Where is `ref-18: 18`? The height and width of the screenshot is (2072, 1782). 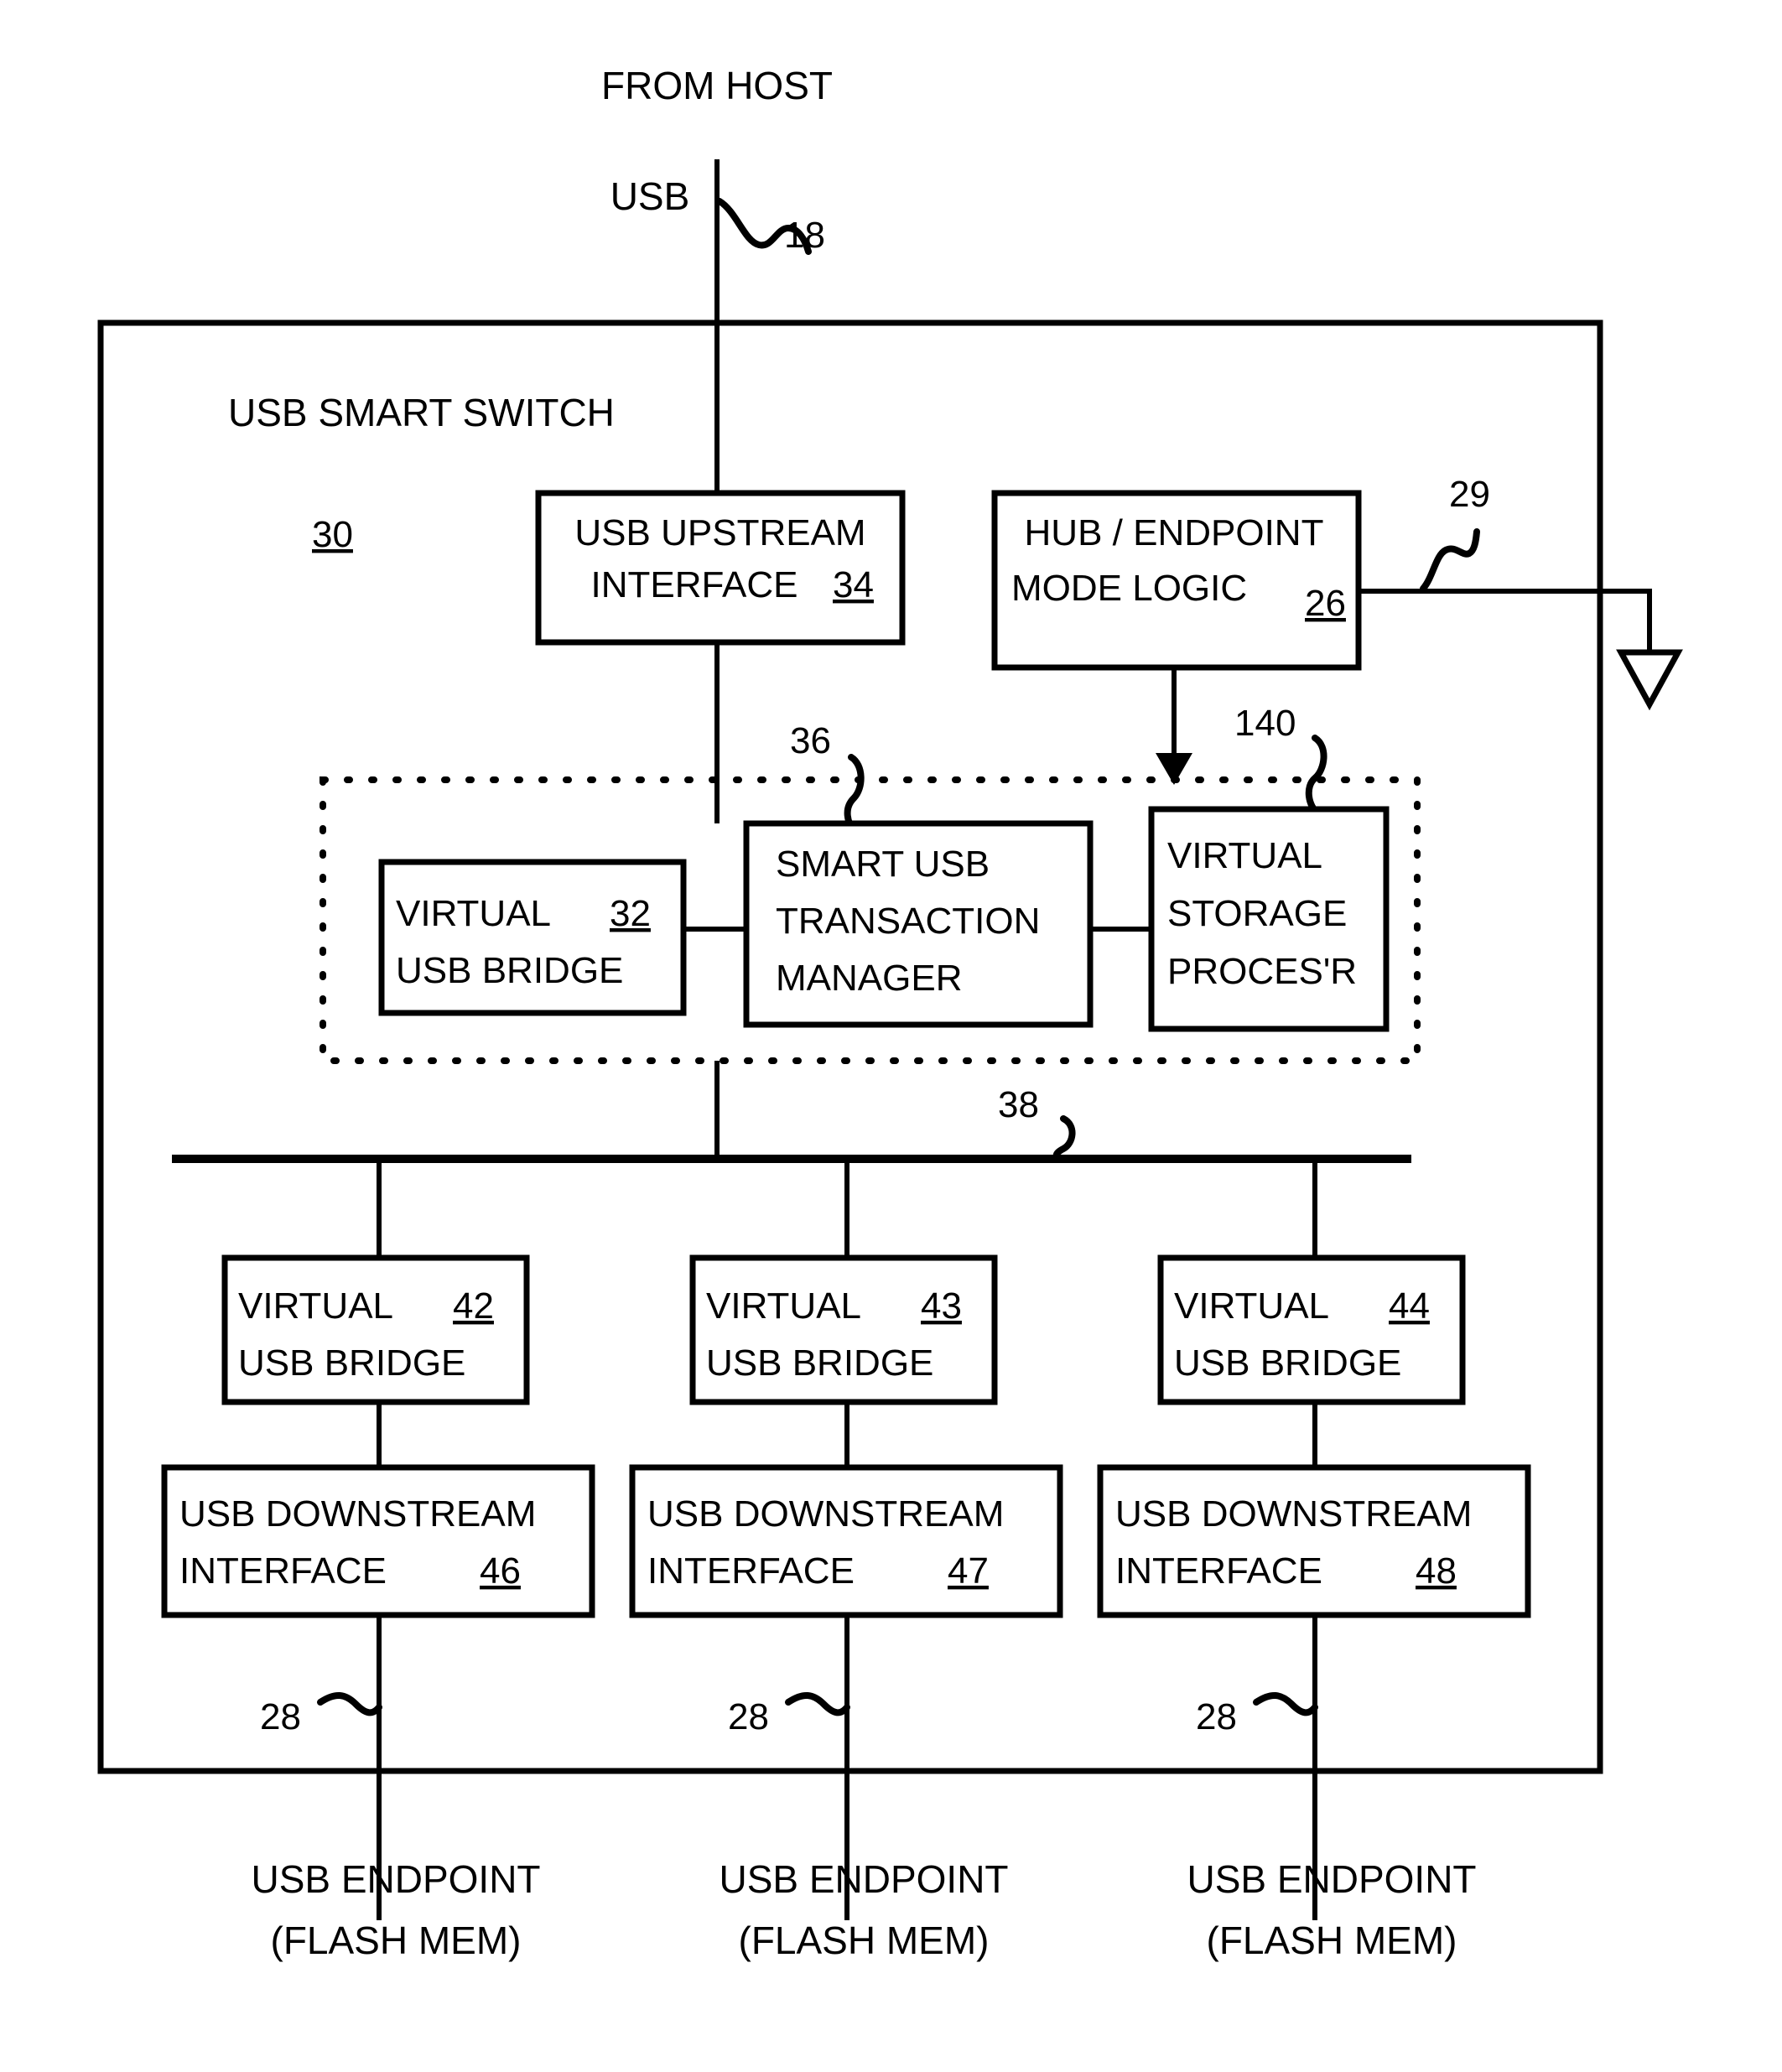
ref-18: 18 is located at coordinates (804, 235).